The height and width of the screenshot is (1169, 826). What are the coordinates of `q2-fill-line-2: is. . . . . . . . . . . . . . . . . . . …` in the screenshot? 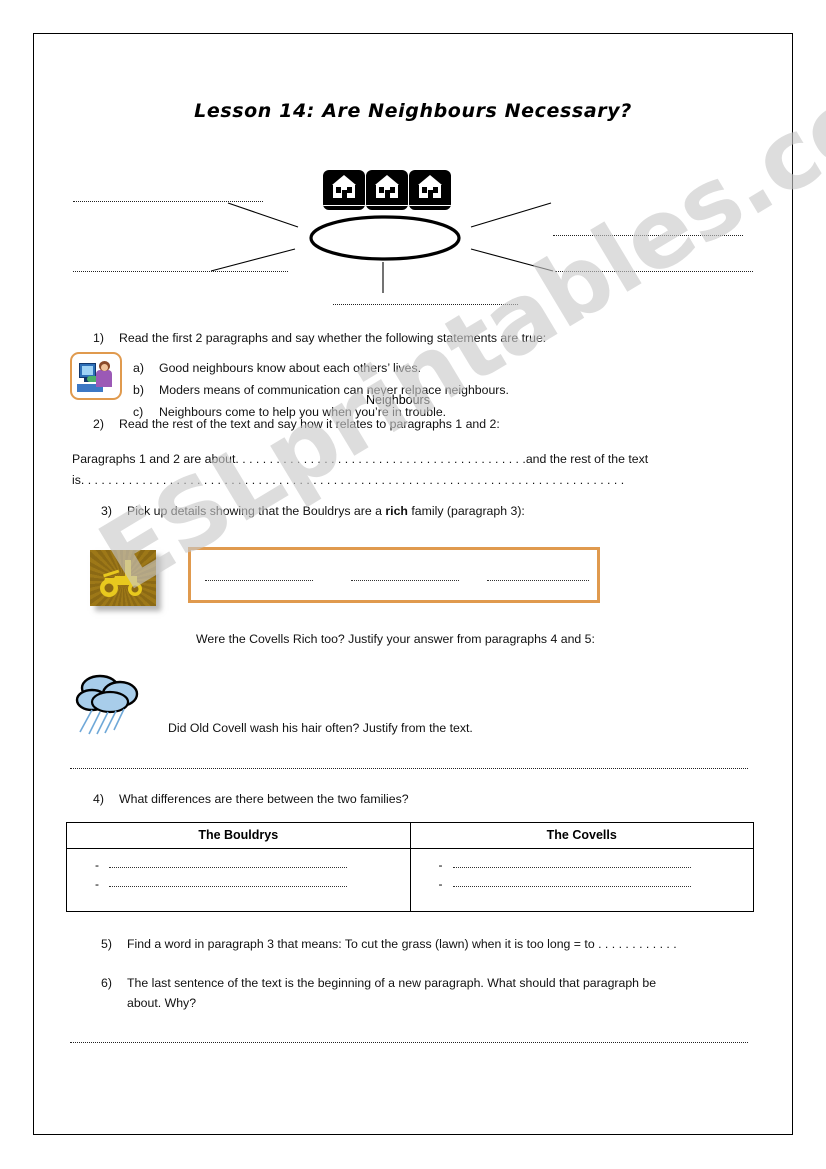 It's located at (348, 480).